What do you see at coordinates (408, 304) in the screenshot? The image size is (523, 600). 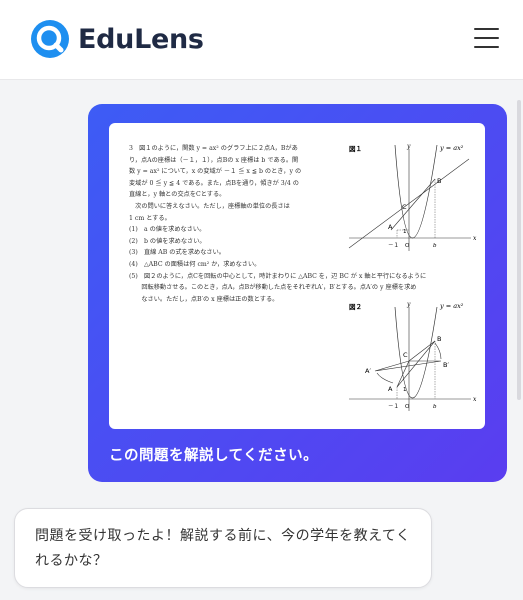 I see `fig2-y-label: y` at bounding box center [408, 304].